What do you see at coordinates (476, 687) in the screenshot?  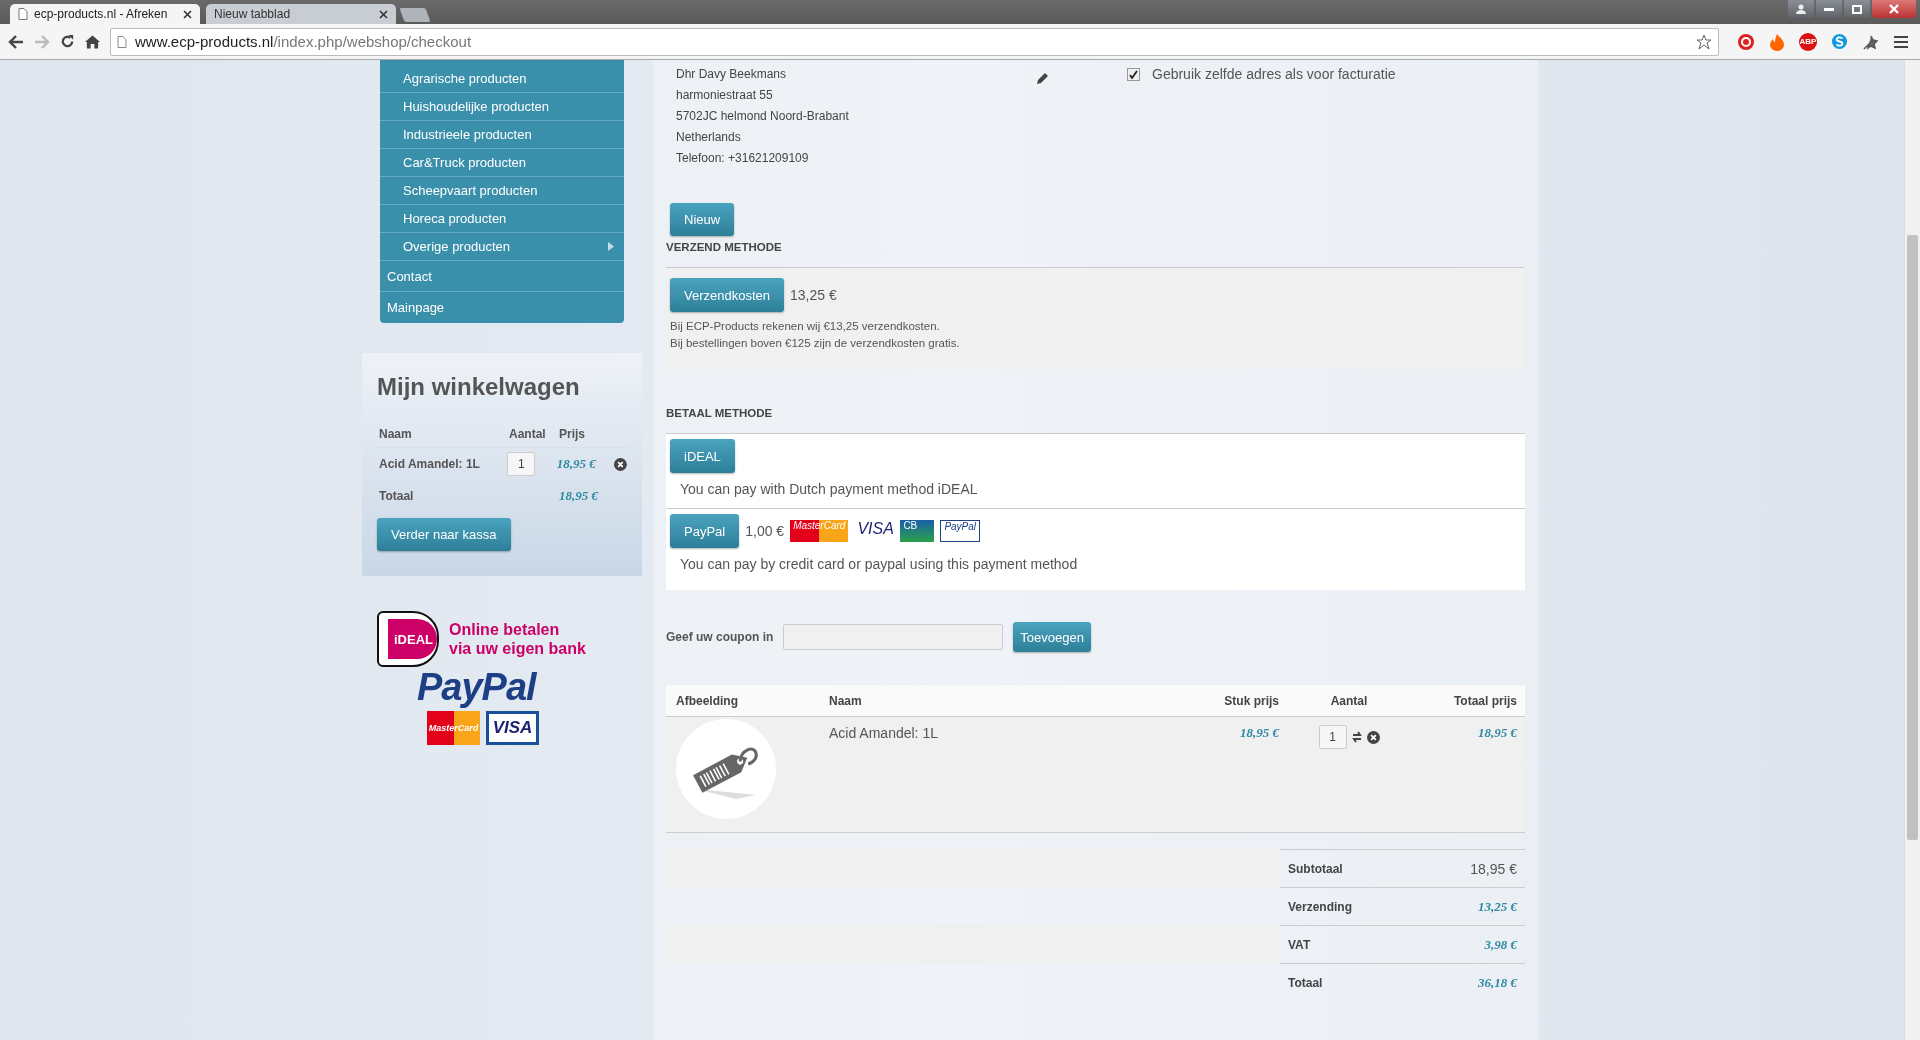 I see `paypal-logo: PayPal` at bounding box center [476, 687].